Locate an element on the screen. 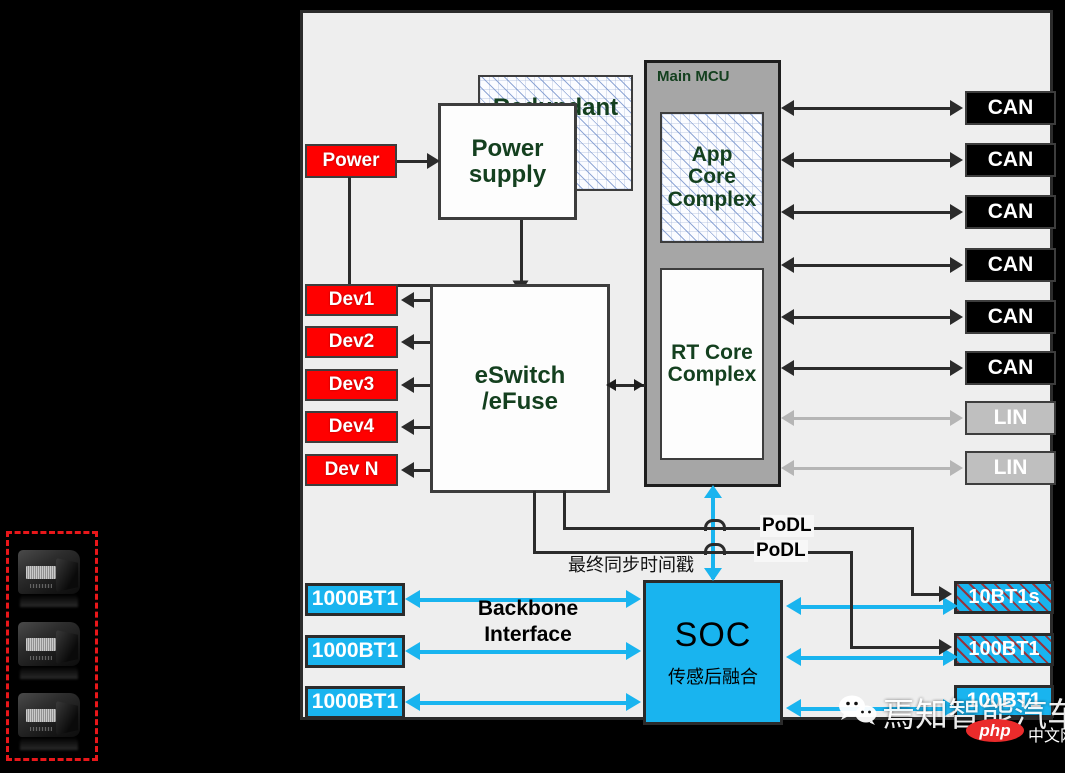  podl-1-vertical-out is located at coordinates (564, 510).